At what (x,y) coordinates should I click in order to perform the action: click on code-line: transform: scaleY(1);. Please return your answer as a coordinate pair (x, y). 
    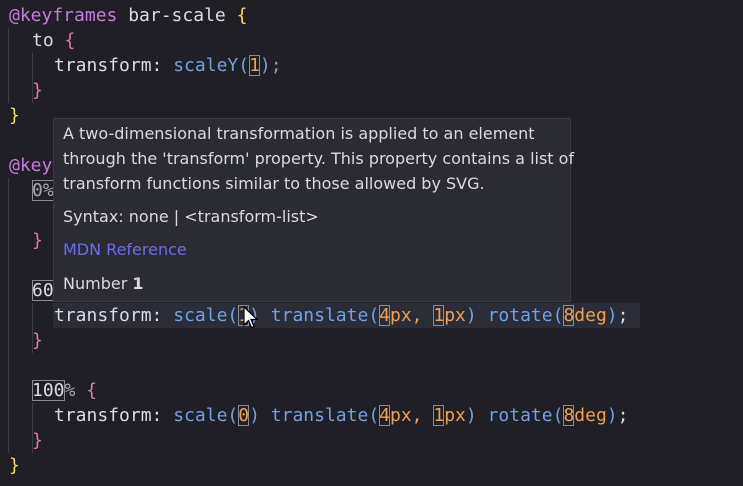
    Looking at the image, I should click on (168, 65).